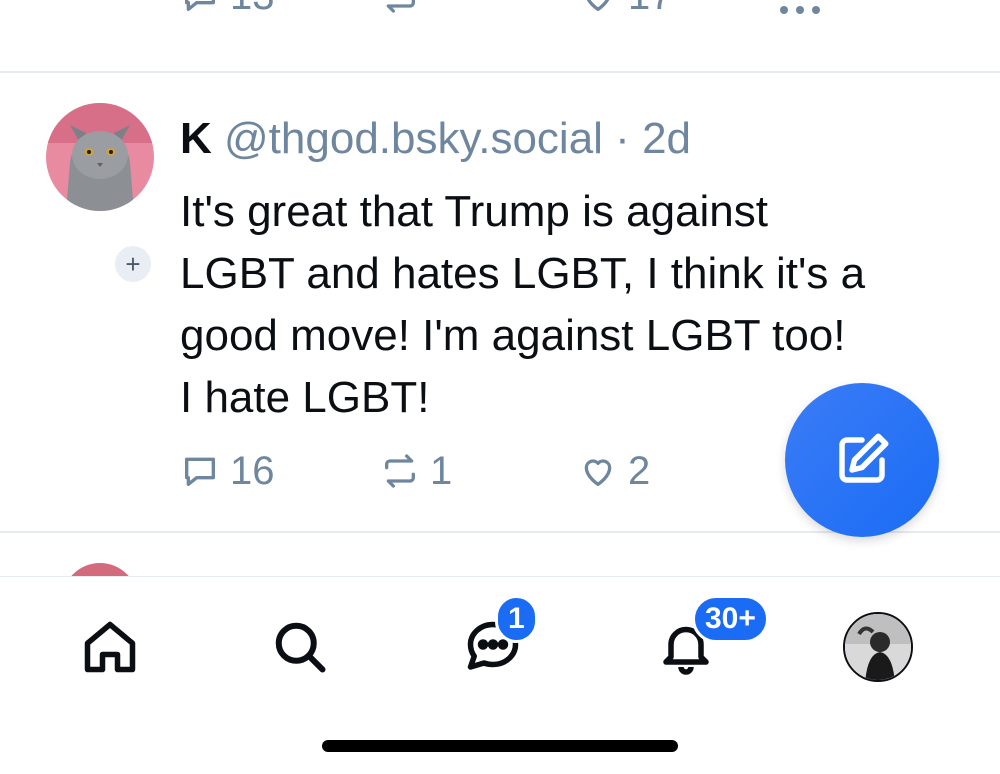 The image size is (1000, 774). What do you see at coordinates (133, 264) in the screenshot?
I see `follow-button: +` at bounding box center [133, 264].